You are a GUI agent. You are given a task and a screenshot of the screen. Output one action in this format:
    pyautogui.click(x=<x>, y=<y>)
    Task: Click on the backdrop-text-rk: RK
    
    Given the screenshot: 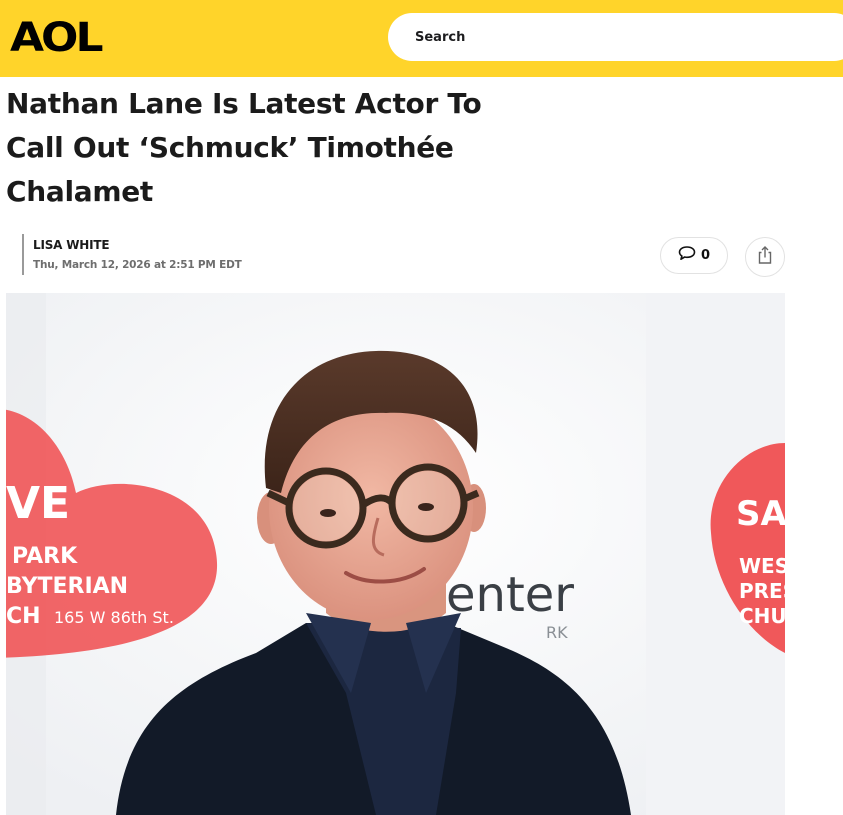 What is the action you would take?
    pyautogui.click(x=557, y=632)
    